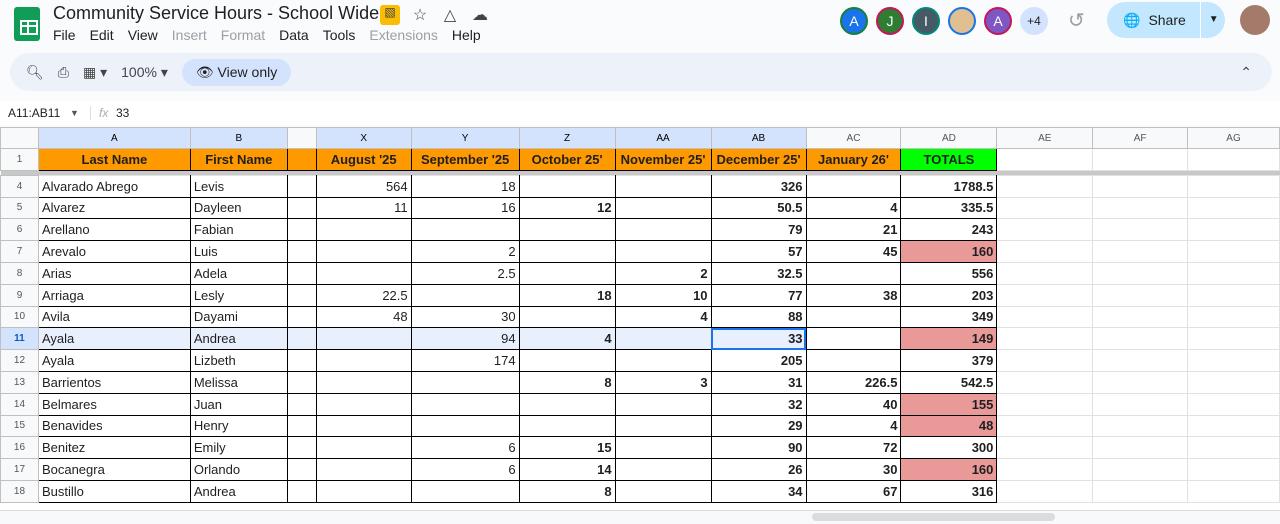  I want to click on hours-cell: 94, so click(465, 339).